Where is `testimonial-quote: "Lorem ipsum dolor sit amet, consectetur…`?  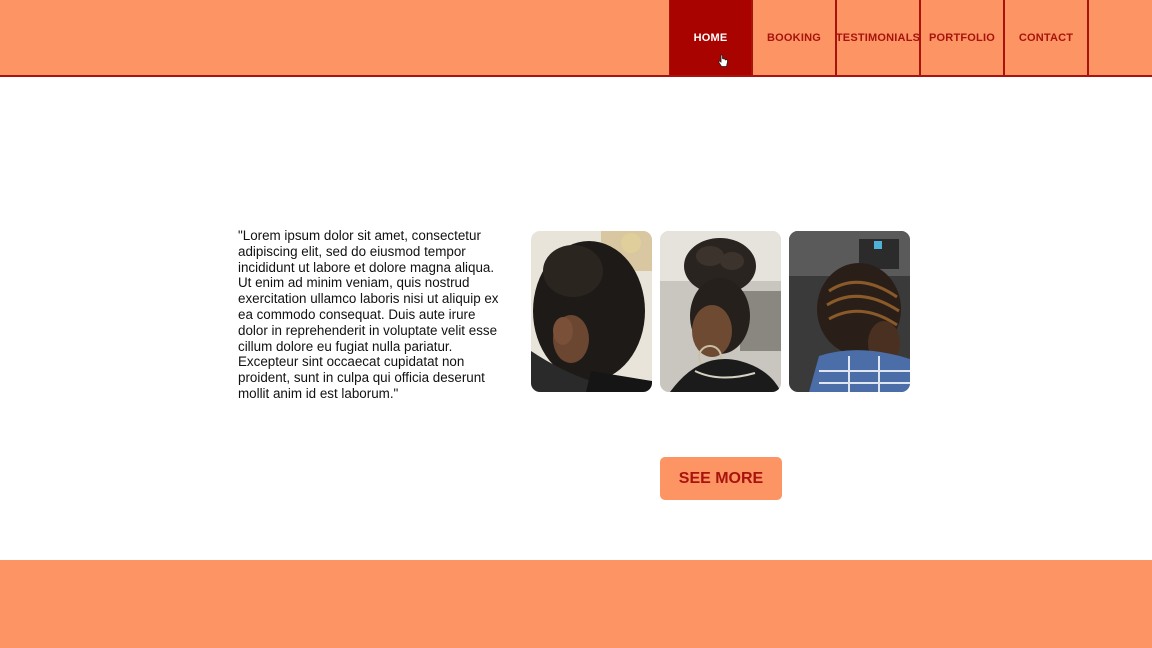
testimonial-quote: "Lorem ipsum dolor sit amet, consectetur… is located at coordinates (368, 314).